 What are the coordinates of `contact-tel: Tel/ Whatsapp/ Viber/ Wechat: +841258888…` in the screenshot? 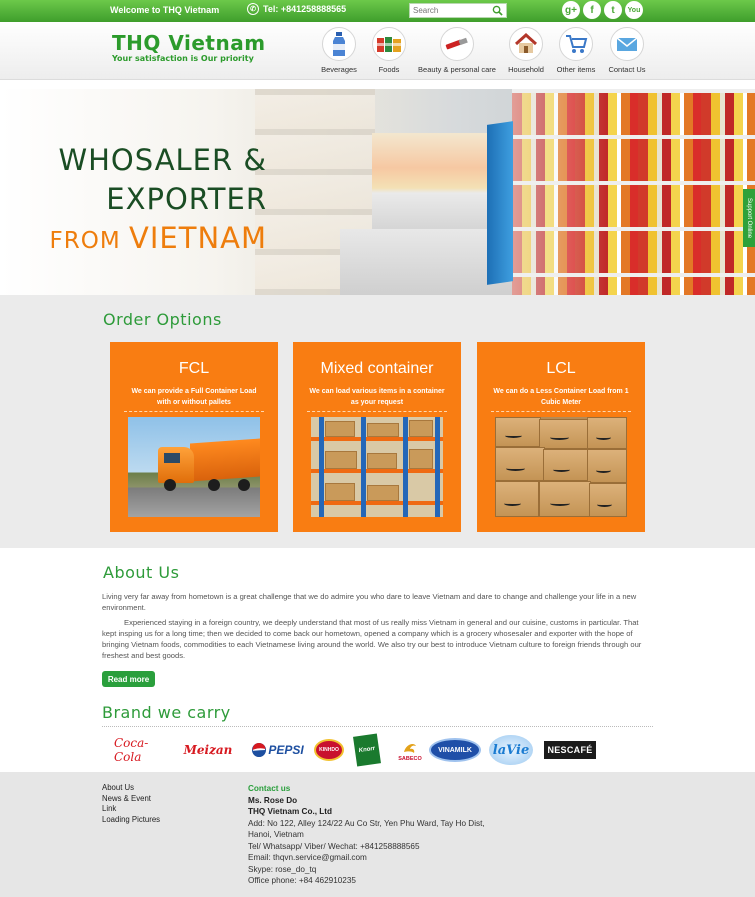 It's located at (334, 846).